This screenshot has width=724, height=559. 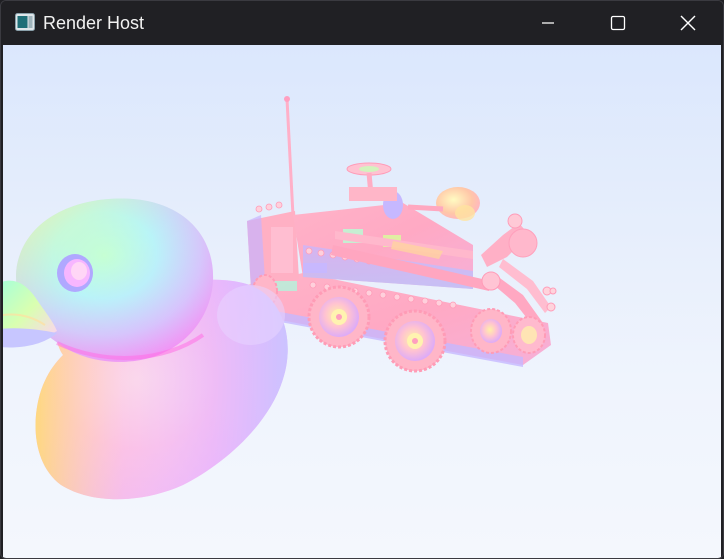 I want to click on window-title: Render Host, so click(x=94, y=23).